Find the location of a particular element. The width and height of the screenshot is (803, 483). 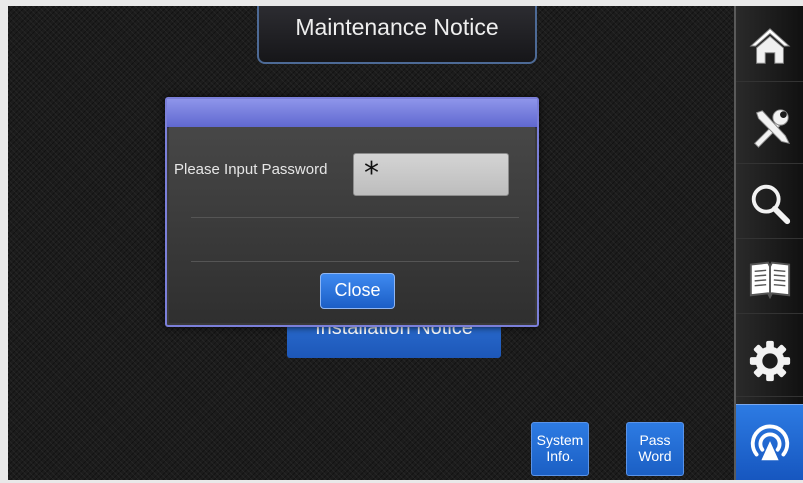

system-info-button: System Info. is located at coordinates (560, 449).